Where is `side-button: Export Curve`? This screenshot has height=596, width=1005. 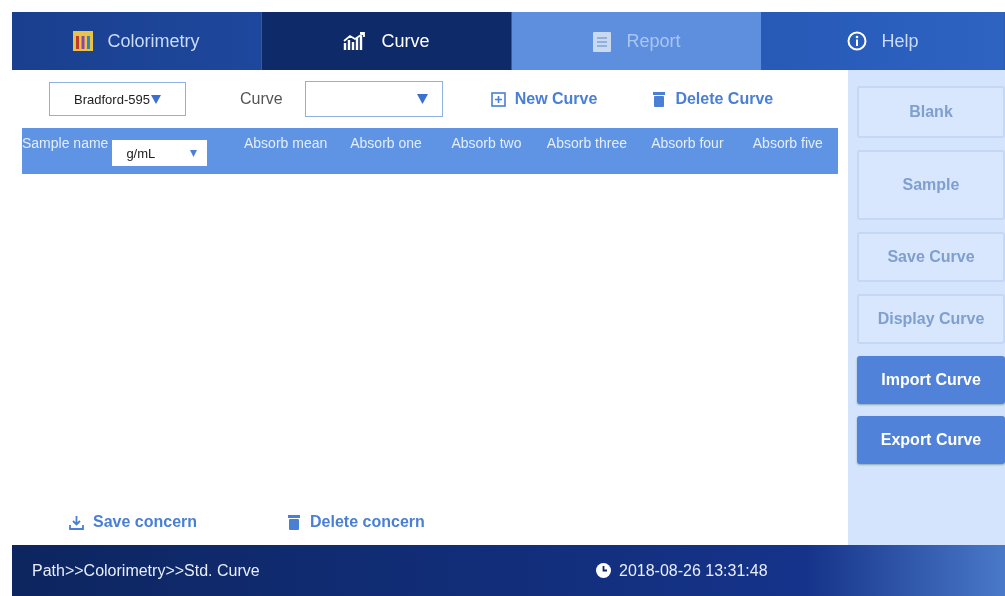 side-button: Export Curve is located at coordinates (931, 440).